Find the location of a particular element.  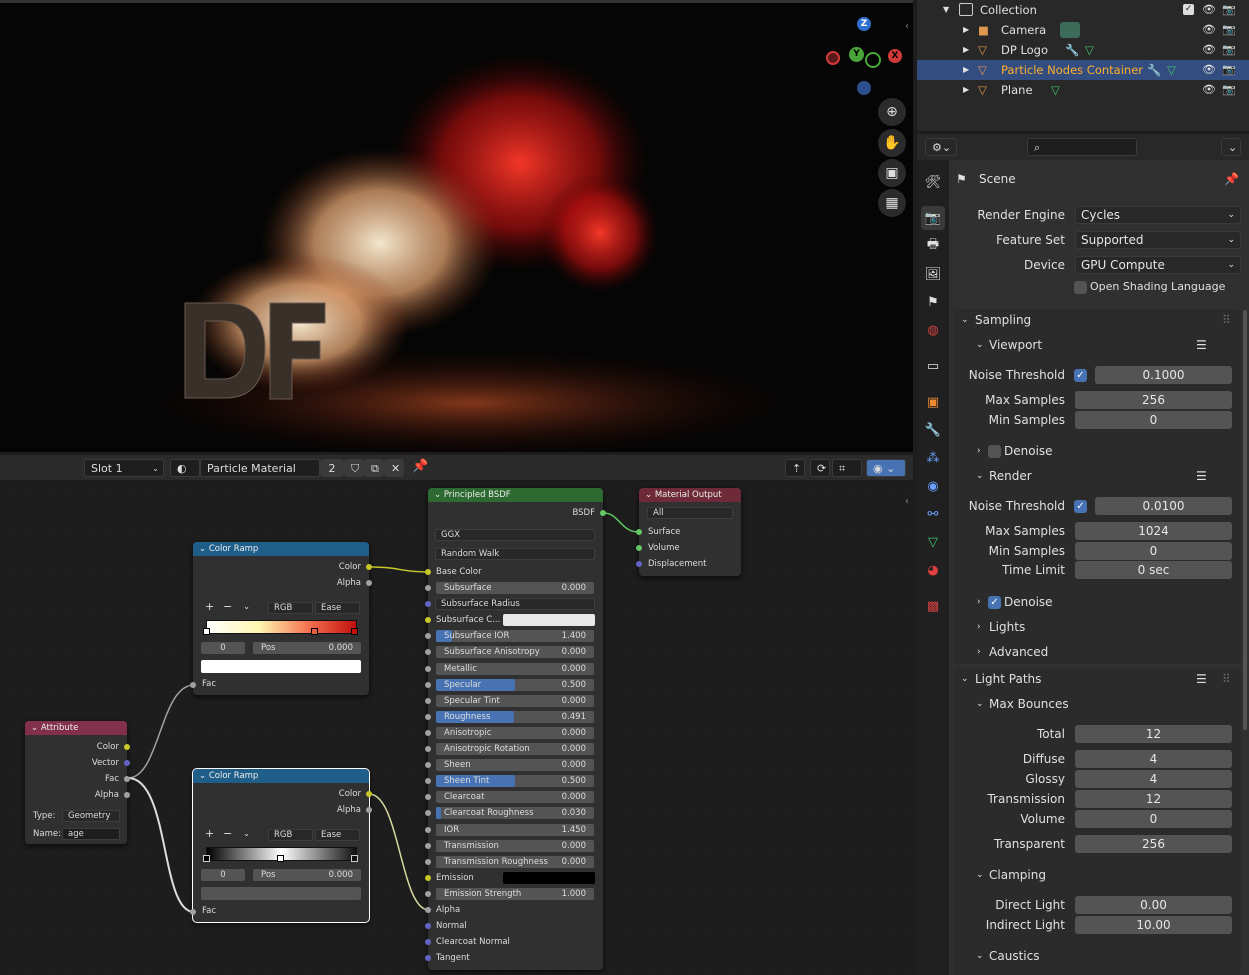

input-subsurface-color-socket is located at coordinates (428, 620).